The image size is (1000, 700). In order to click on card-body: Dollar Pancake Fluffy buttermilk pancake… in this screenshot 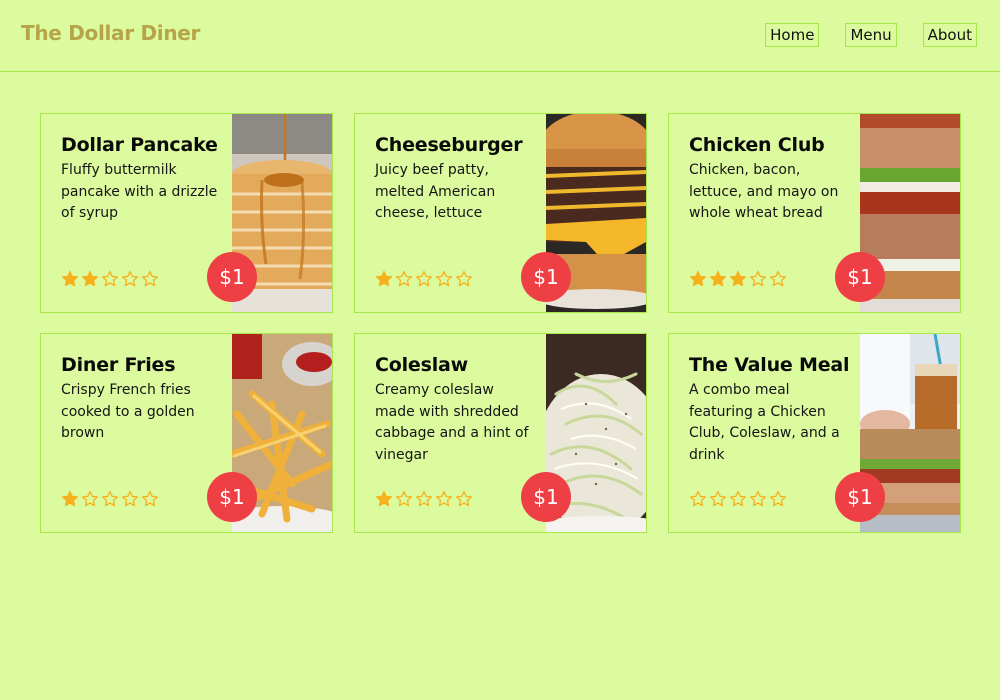, I will do `click(141, 179)`.